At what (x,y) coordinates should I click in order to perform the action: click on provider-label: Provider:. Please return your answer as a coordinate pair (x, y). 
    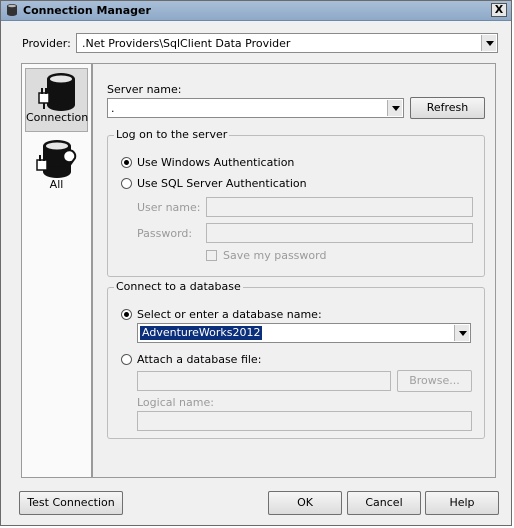
    Looking at the image, I should click on (46, 43).